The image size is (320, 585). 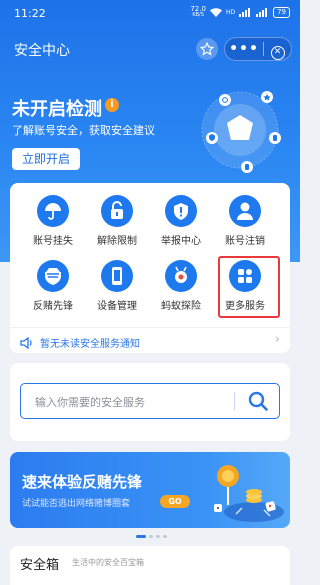 I want to click on banner-title: 速来体验反赌先锋, so click(x=82, y=482).